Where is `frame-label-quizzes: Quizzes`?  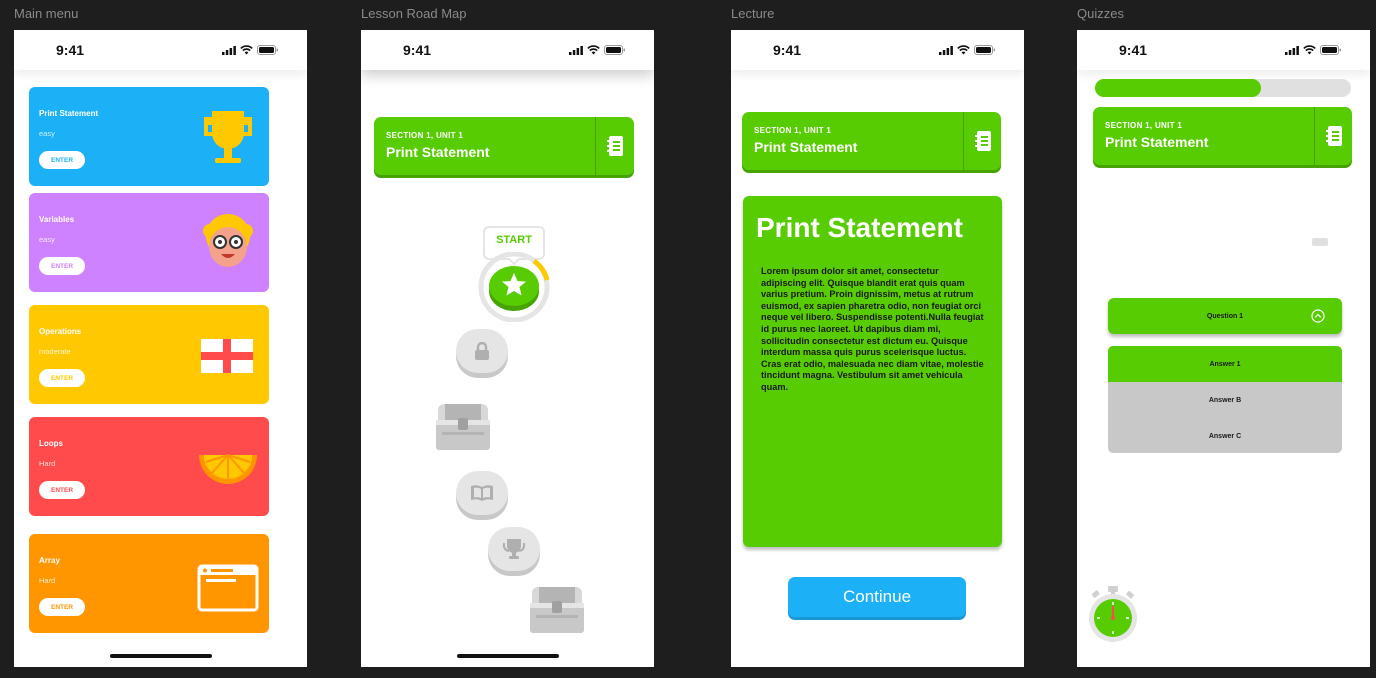
frame-label-quizzes: Quizzes is located at coordinates (1100, 13).